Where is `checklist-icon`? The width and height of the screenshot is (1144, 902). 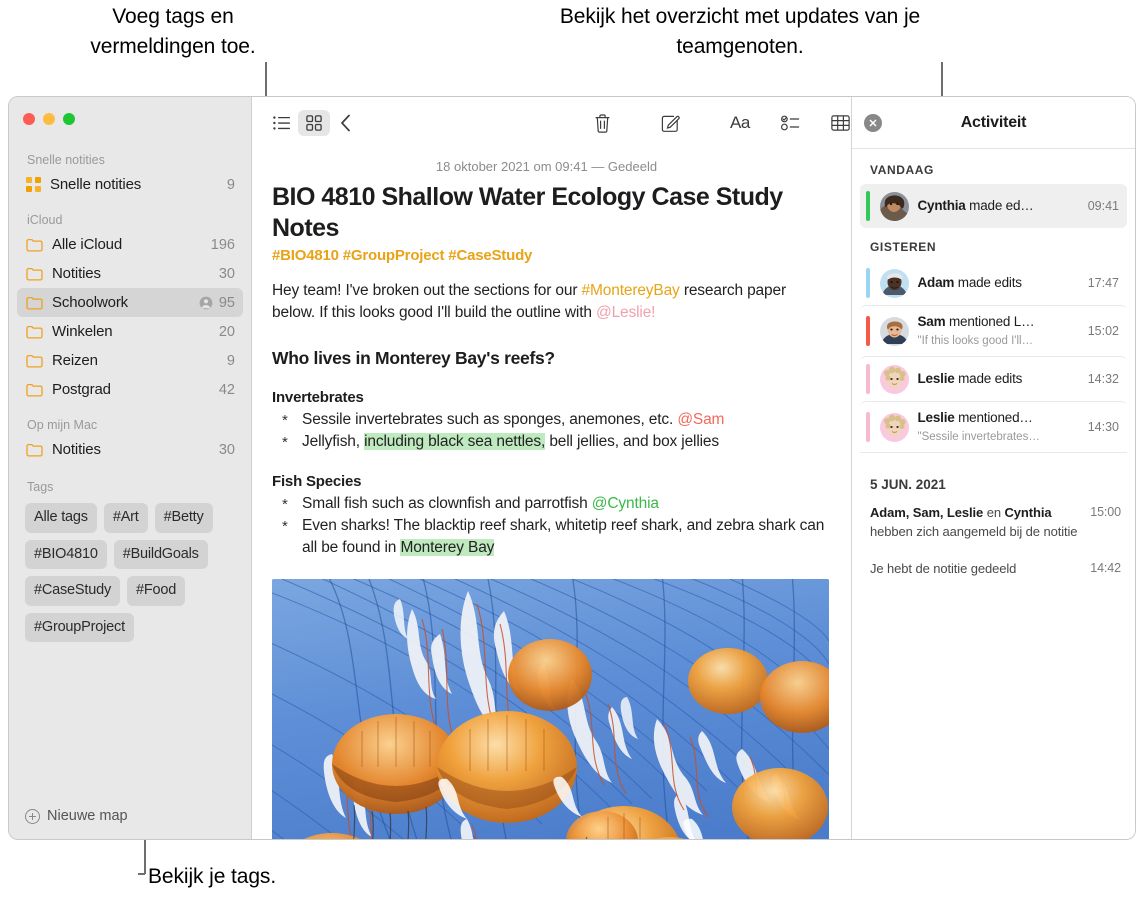 checklist-icon is located at coordinates (791, 123).